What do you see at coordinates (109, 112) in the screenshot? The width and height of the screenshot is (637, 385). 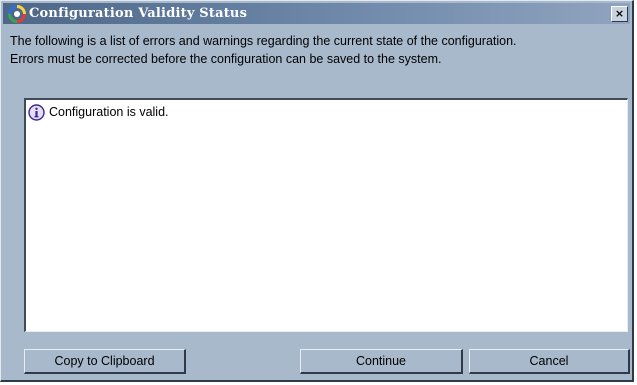 I see `list-item-text: Configuration is valid.` at bounding box center [109, 112].